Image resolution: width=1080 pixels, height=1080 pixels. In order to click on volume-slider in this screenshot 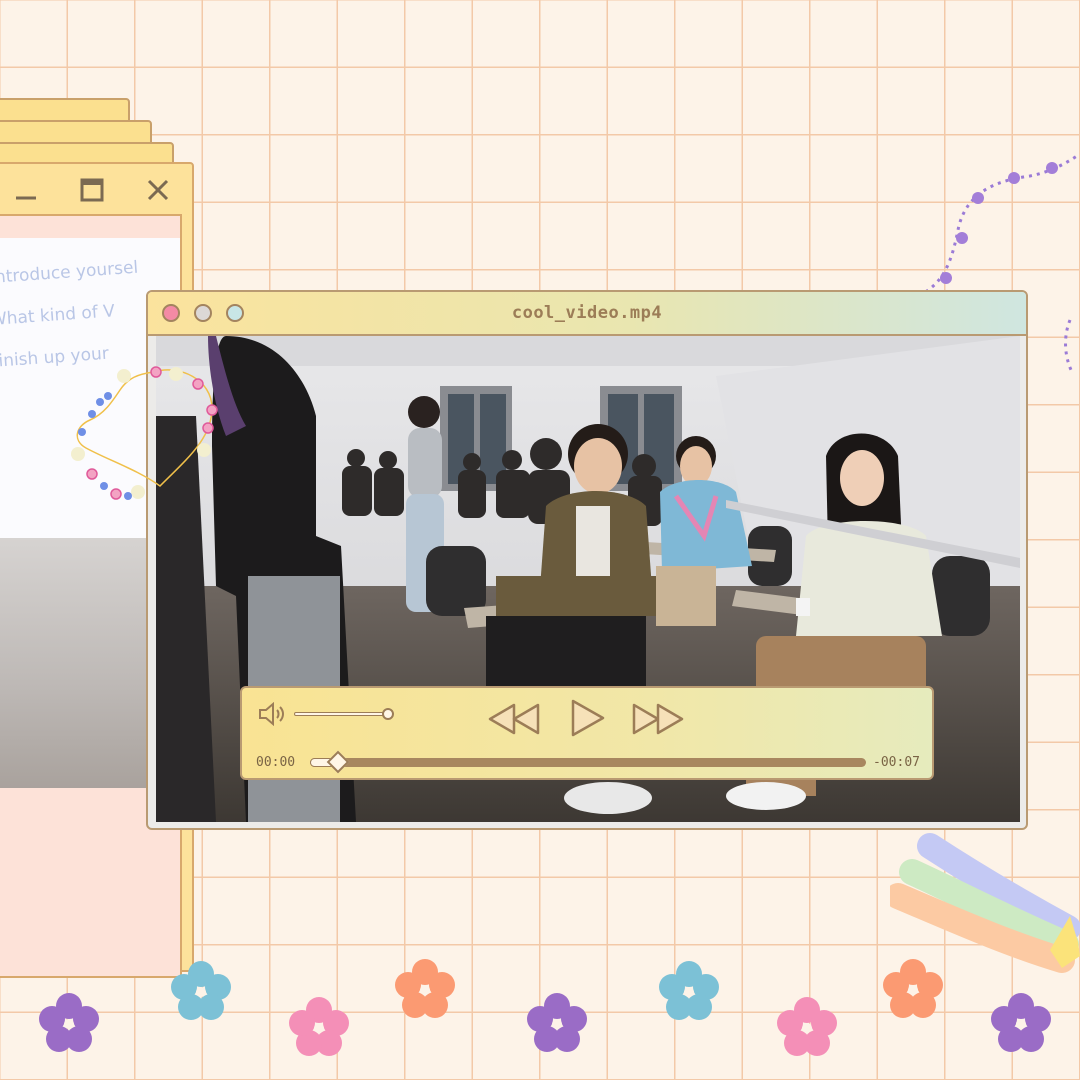, I will do `click(344, 714)`.